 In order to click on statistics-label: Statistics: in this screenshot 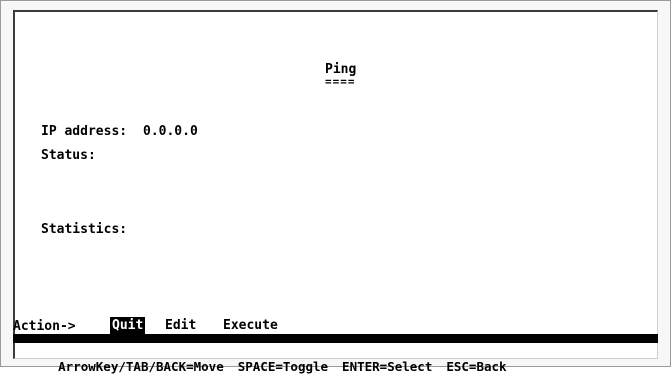, I will do `click(84, 229)`.